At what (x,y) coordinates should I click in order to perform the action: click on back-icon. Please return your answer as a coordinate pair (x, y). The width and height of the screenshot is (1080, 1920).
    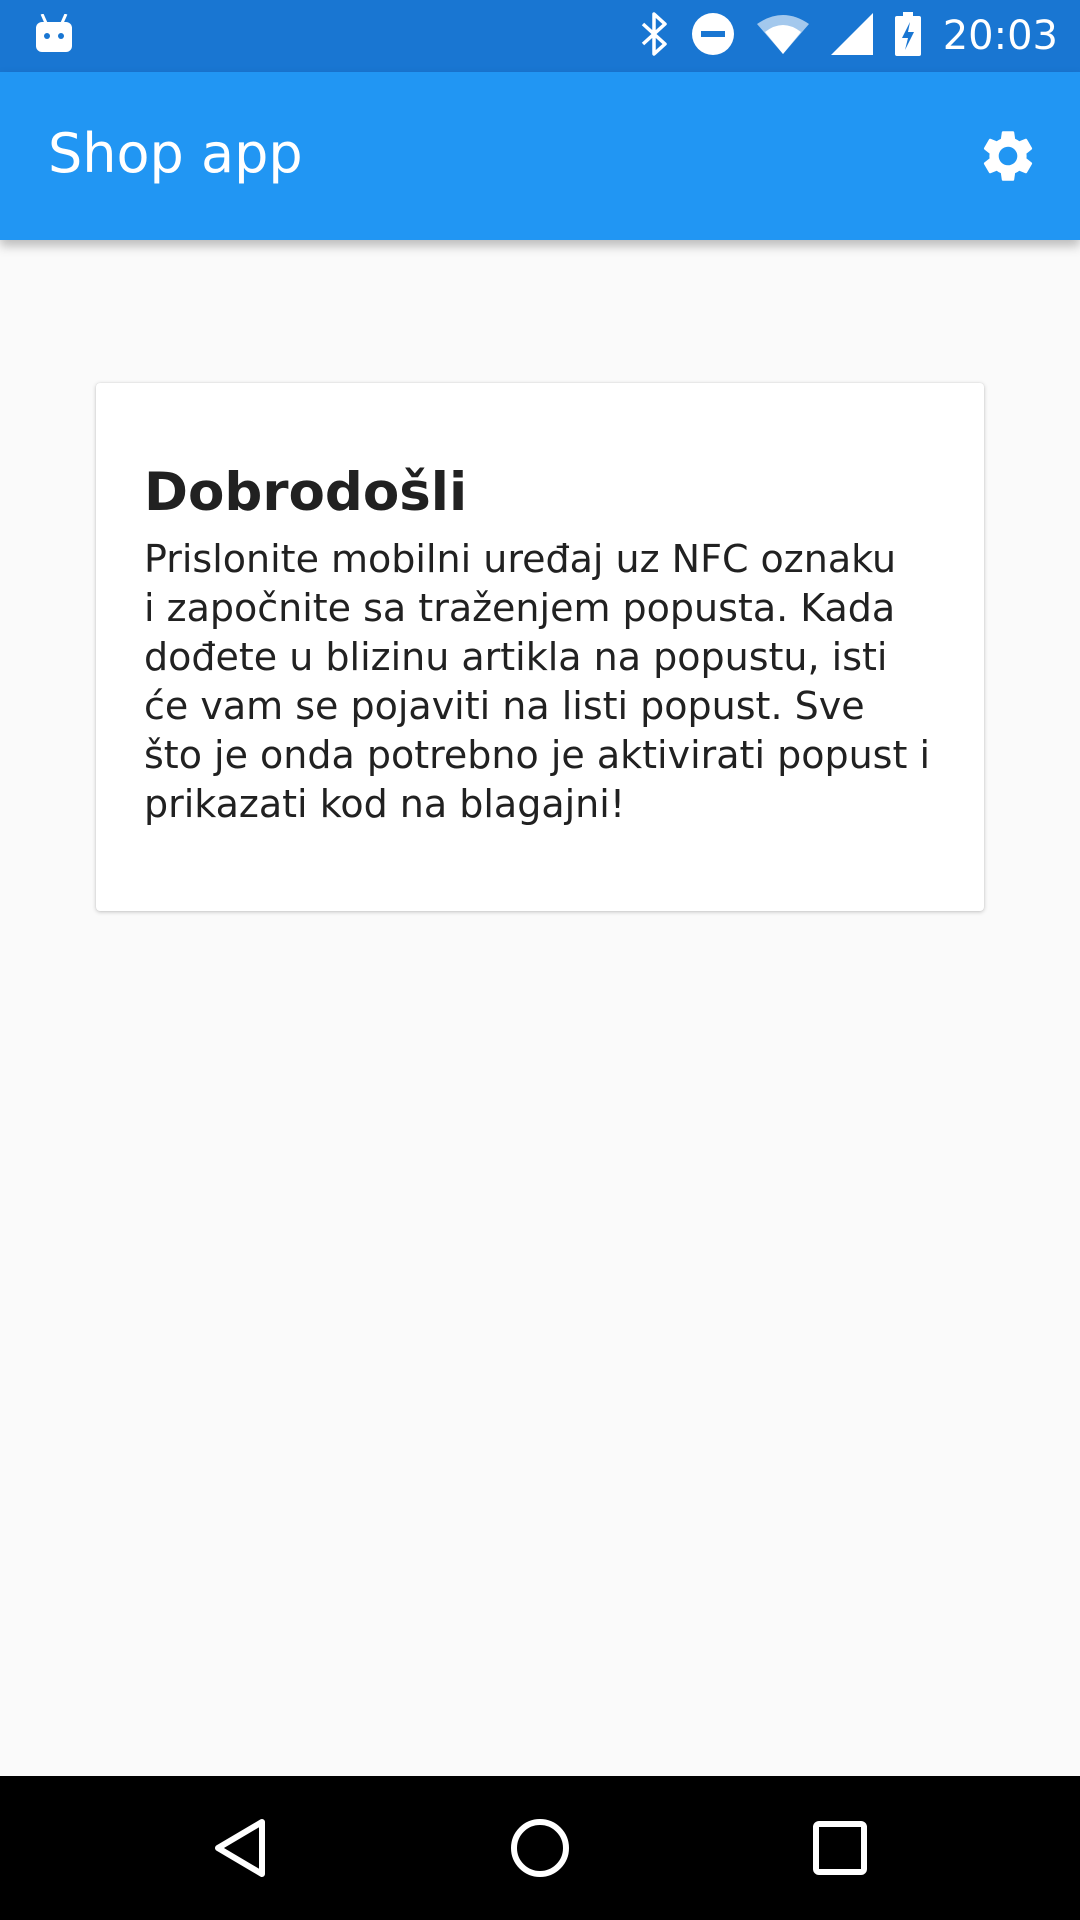
    Looking at the image, I should click on (240, 1848).